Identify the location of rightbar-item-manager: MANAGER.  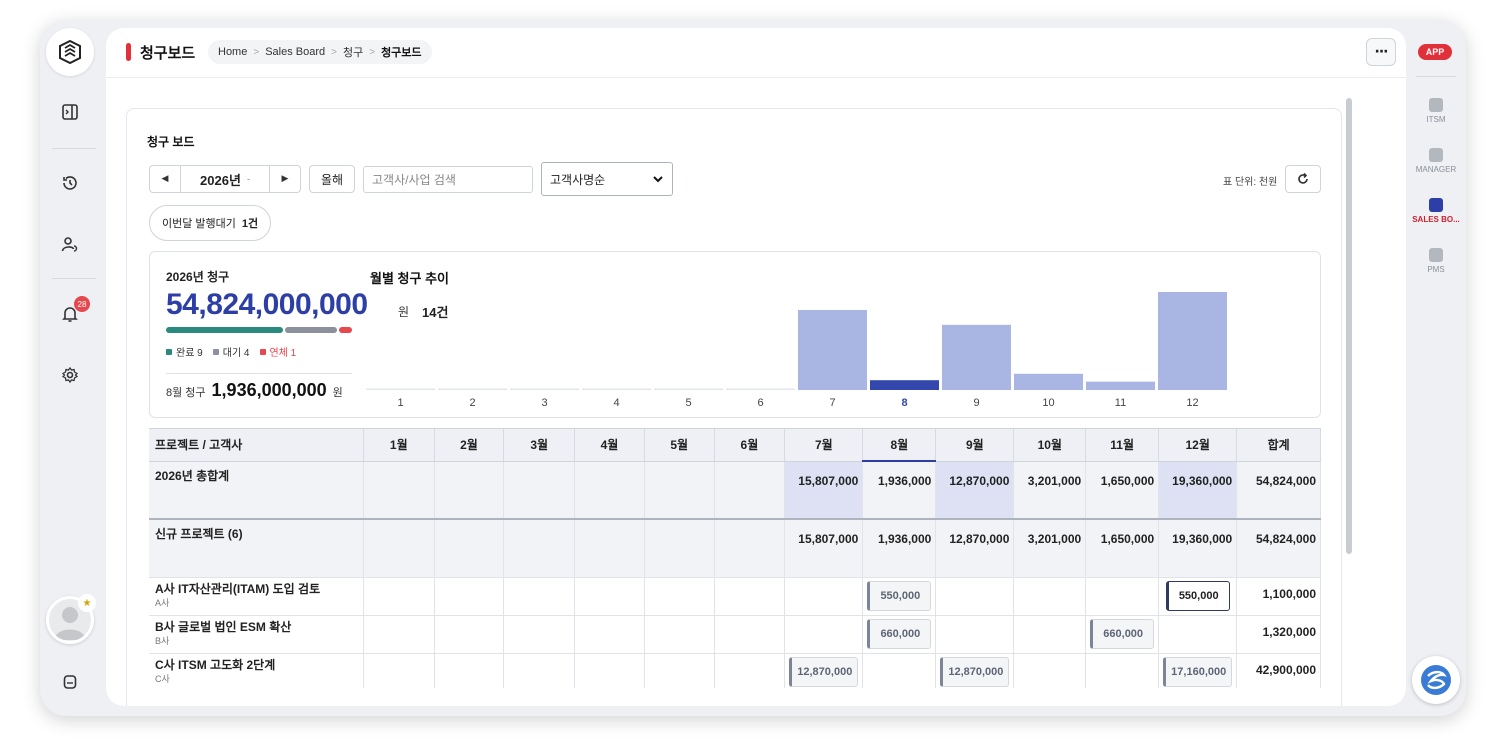
(1436, 168).